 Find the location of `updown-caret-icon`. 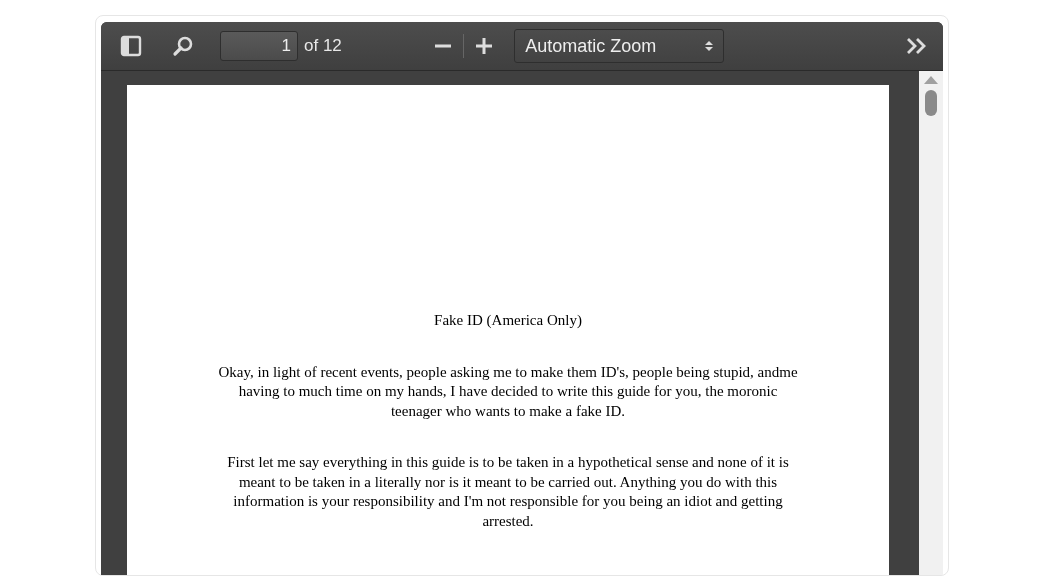

updown-caret-icon is located at coordinates (709, 46).